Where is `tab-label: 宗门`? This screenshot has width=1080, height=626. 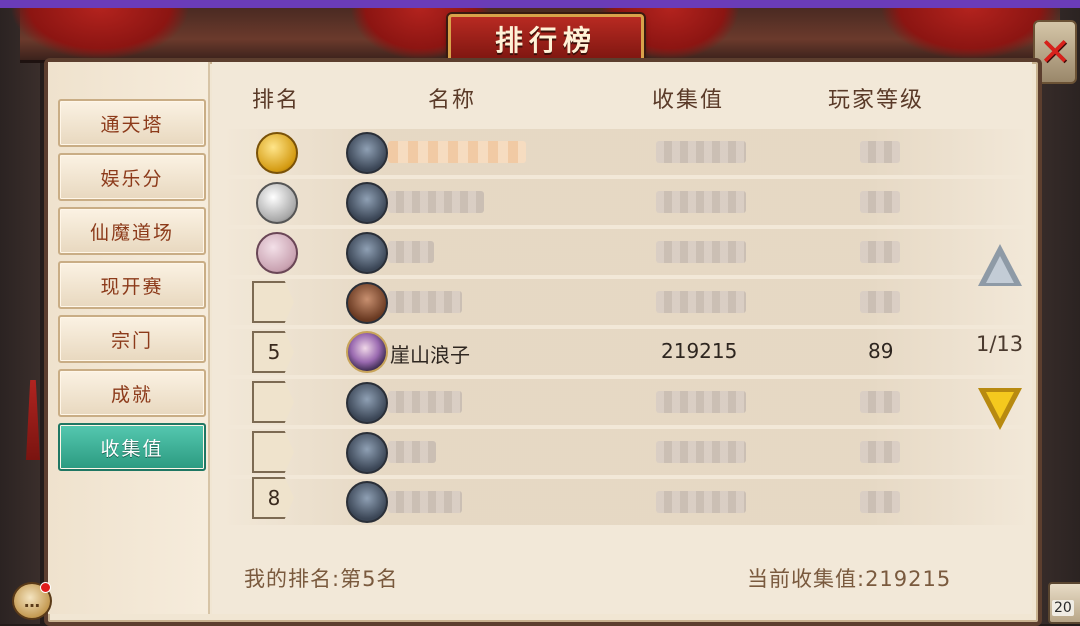
tab-label: 宗门 is located at coordinates (131, 340).